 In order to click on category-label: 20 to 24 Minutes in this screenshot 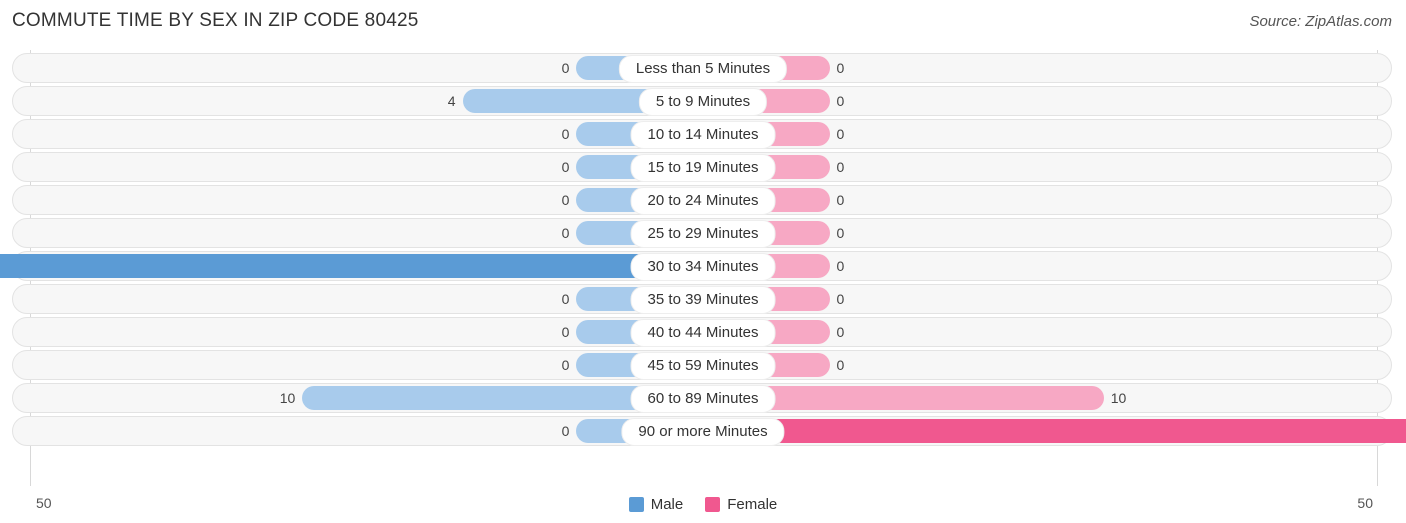, I will do `click(703, 201)`.